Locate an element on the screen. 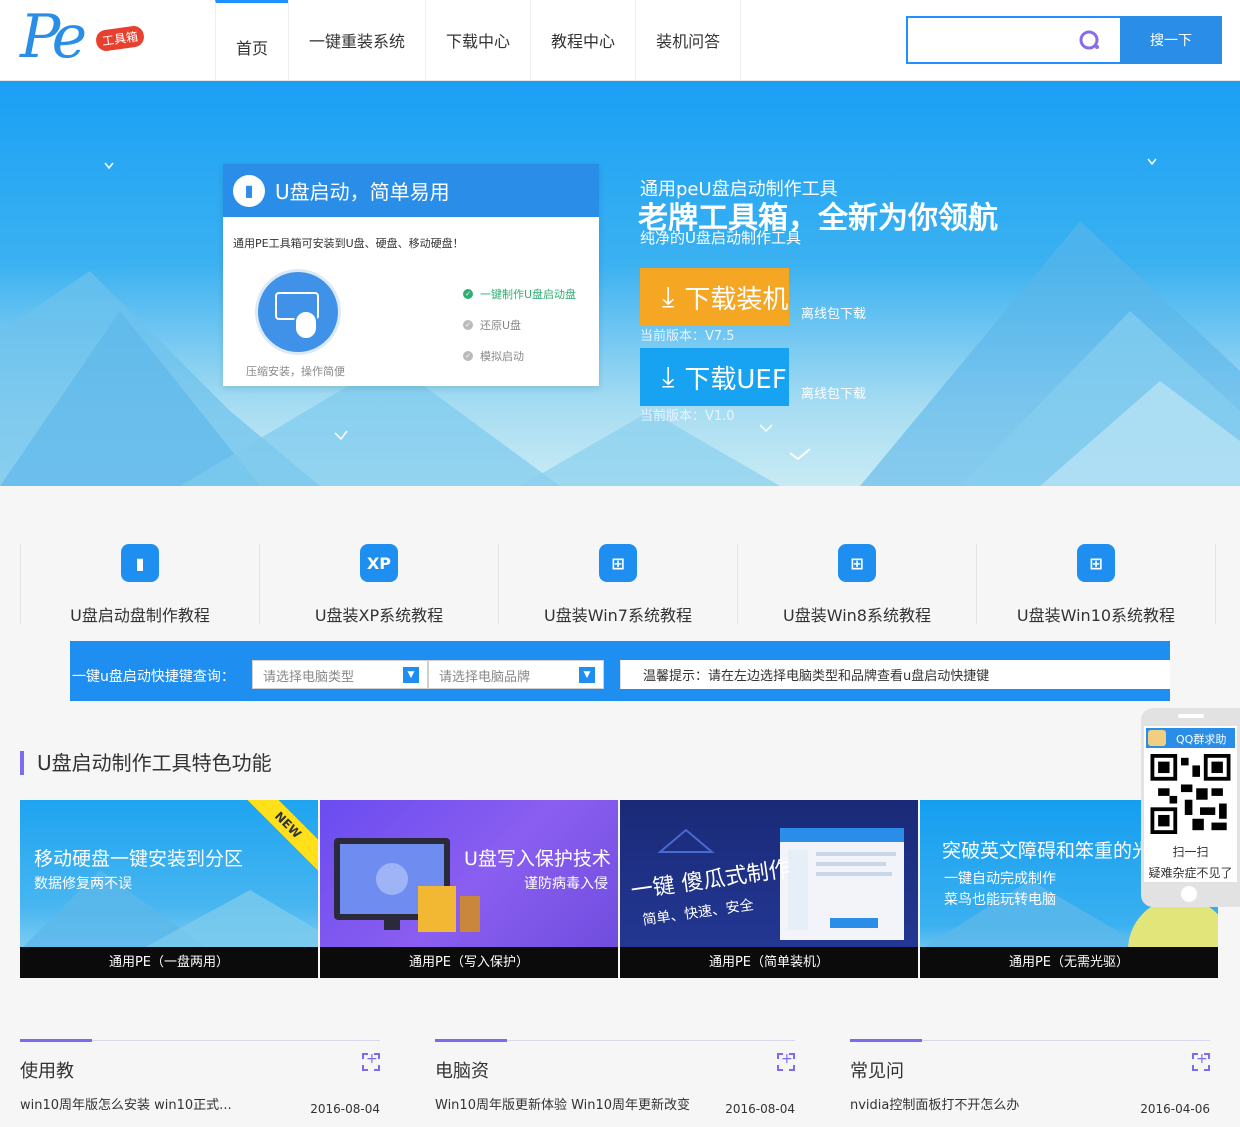 This screenshot has width=1240, height=1127. nav-tutorial-center: 教程中心 is located at coordinates (582, 40).